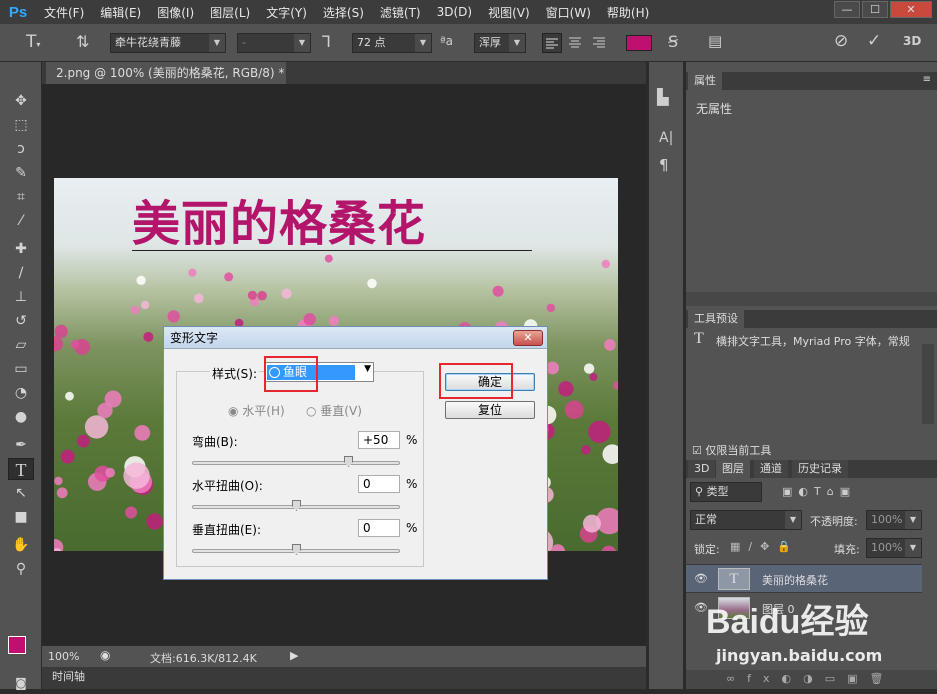  I want to click on style-label: 样式(S):, so click(235, 373).